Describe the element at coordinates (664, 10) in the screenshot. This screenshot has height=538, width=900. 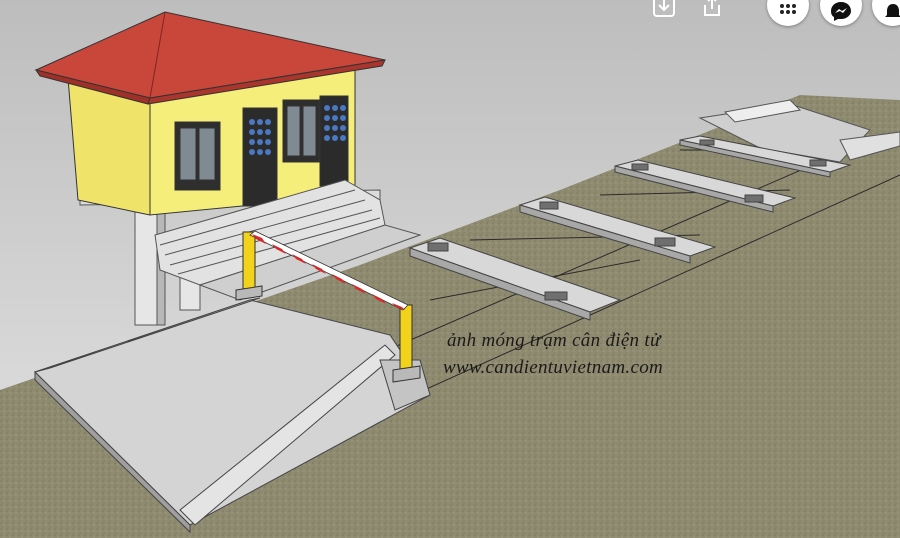
I see `download-icon` at that location.